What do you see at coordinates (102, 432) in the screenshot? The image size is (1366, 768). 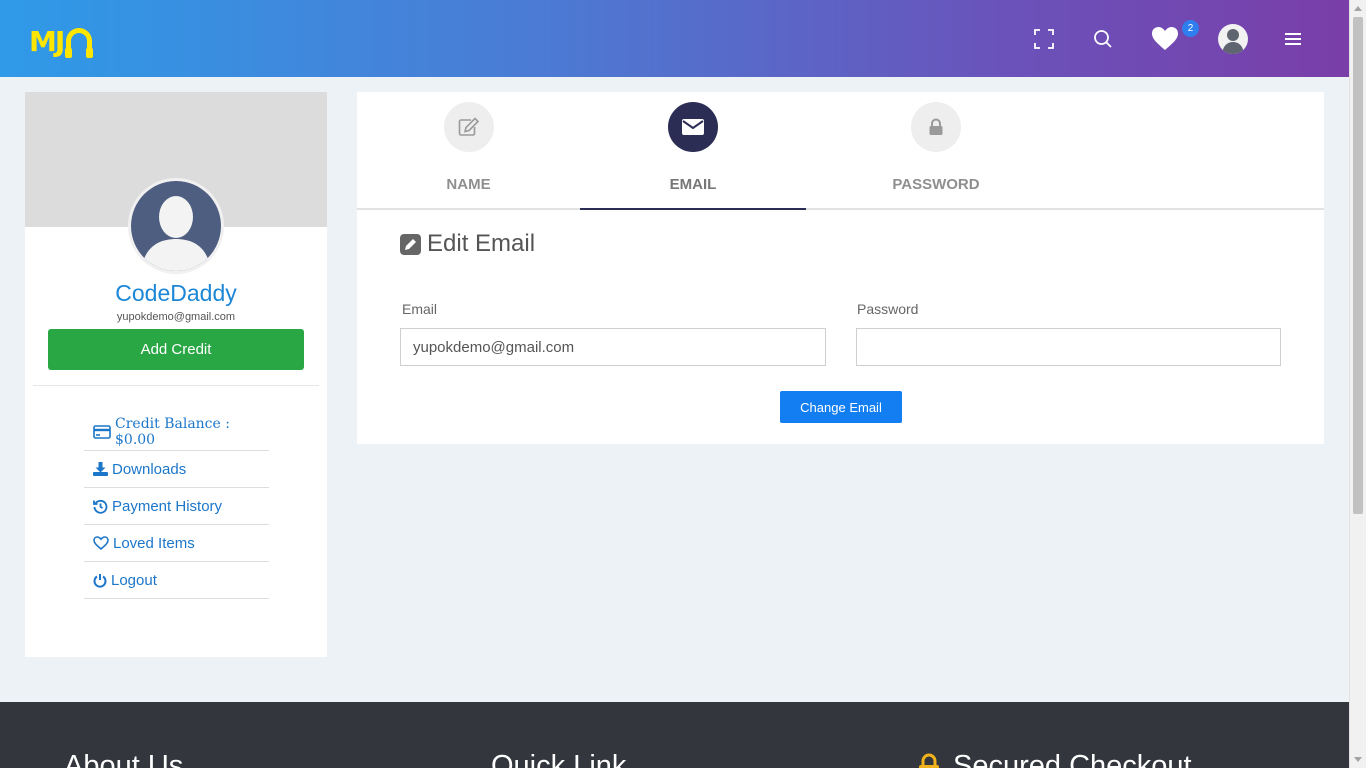 I see `credit-card-icon` at bounding box center [102, 432].